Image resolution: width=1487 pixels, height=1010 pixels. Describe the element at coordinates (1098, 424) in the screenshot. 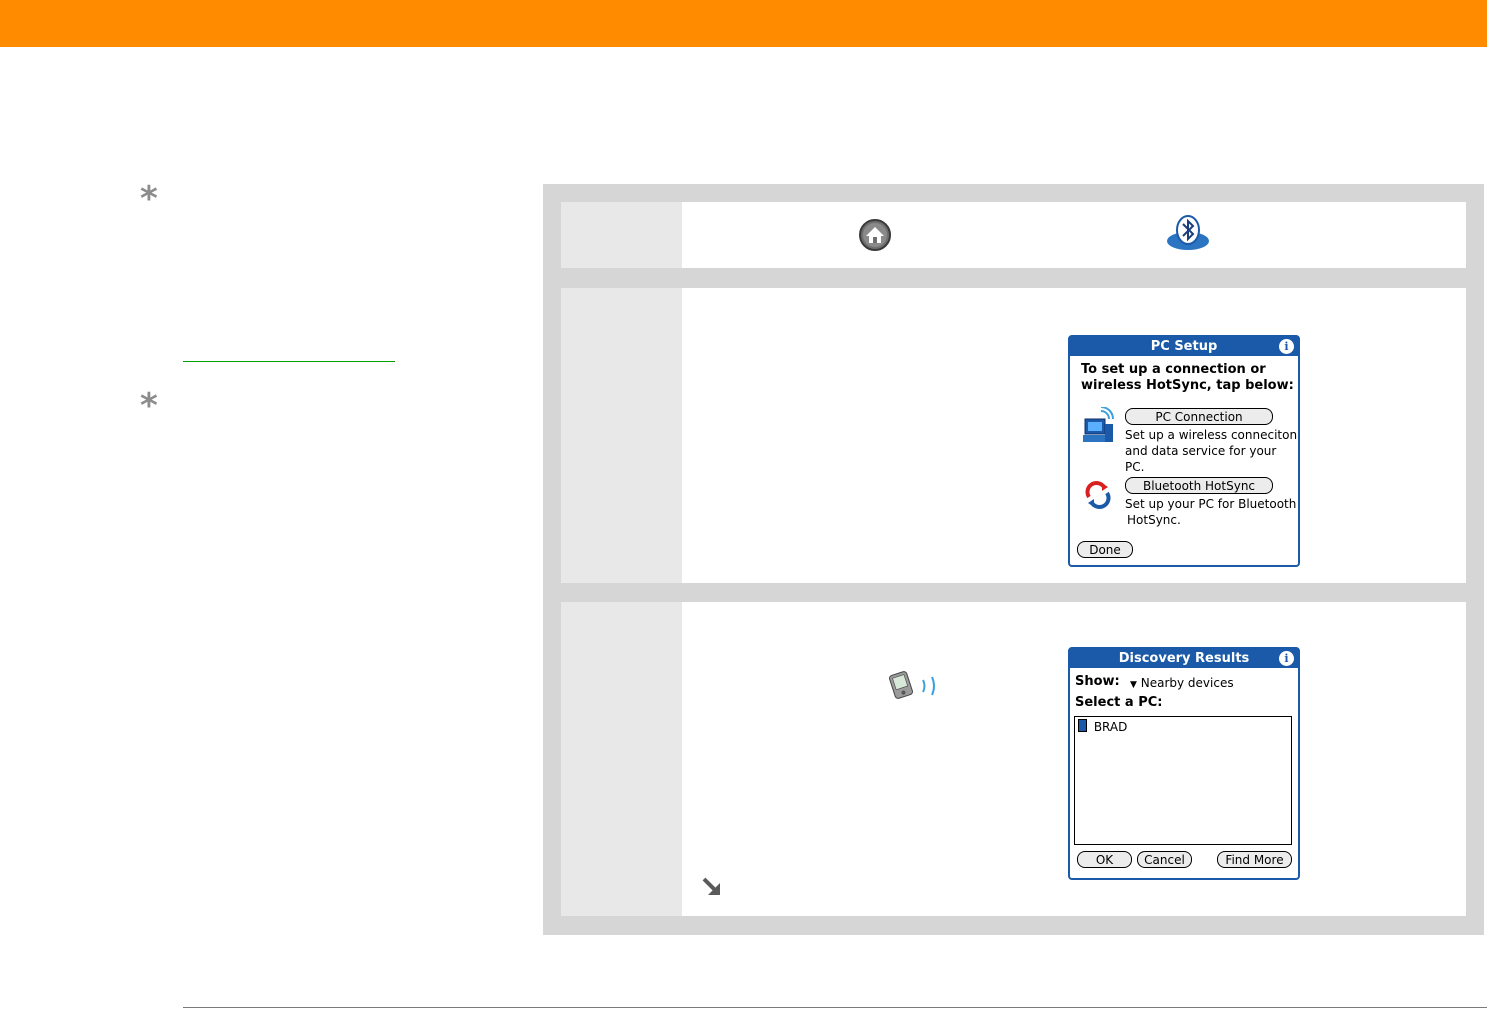

I see `pc-connection-icon` at that location.